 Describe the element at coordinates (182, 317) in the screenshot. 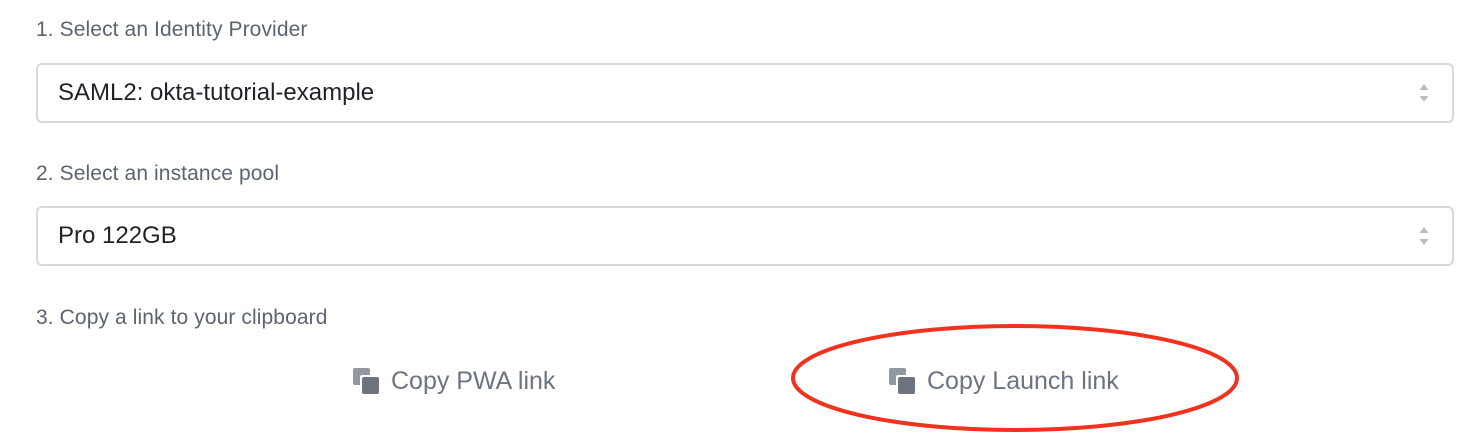

I see `copy-link-label: 3. Copy a link to your clipboard` at that location.